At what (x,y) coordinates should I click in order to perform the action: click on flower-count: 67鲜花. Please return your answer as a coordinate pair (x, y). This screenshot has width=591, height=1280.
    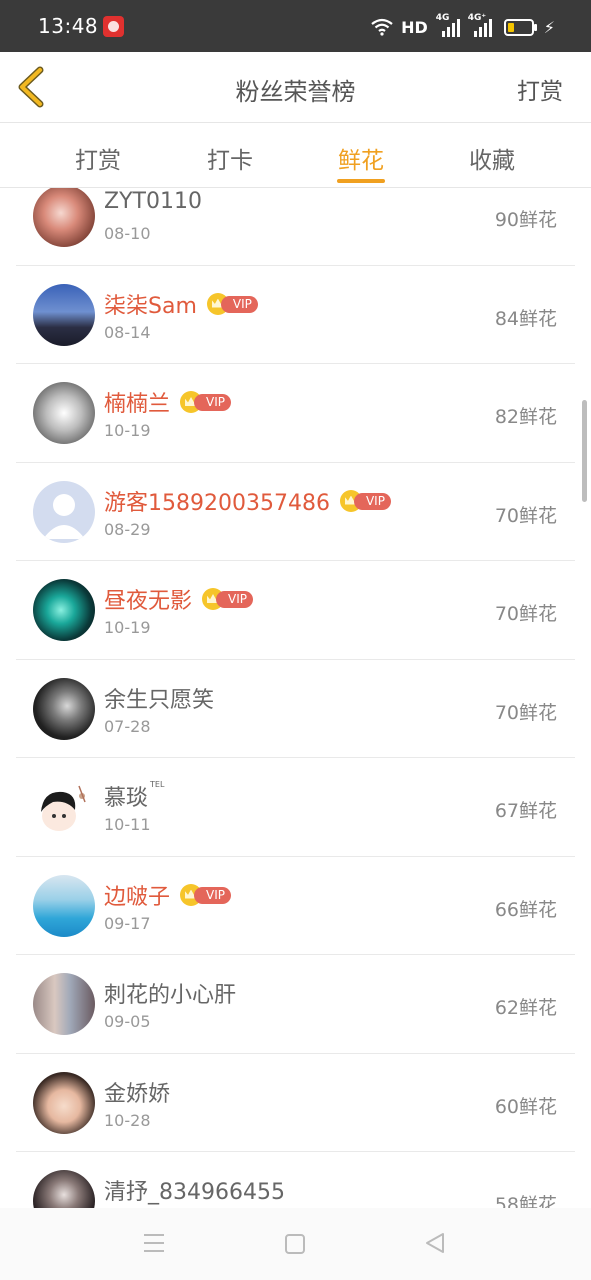
    Looking at the image, I should click on (525, 811).